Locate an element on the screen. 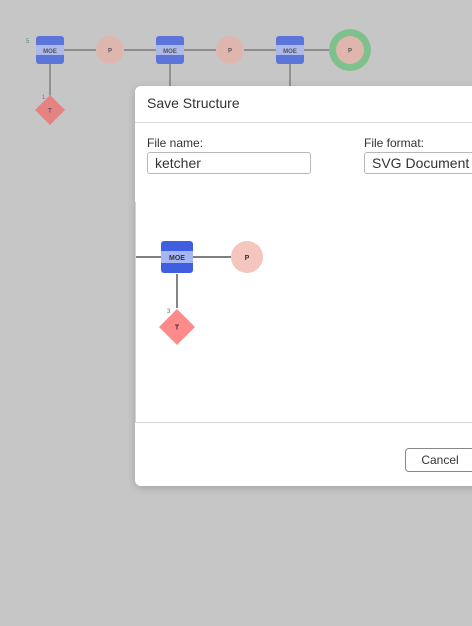  dialog-header: Save Structure is located at coordinates (303, 104).